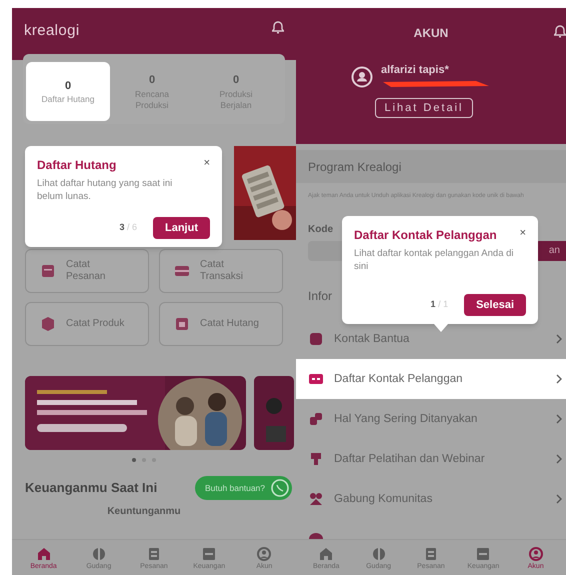 This screenshot has width=566, height=575. Describe the element at coordinates (144, 512) in the screenshot. I see `card-title: Keuntunganmu` at that location.